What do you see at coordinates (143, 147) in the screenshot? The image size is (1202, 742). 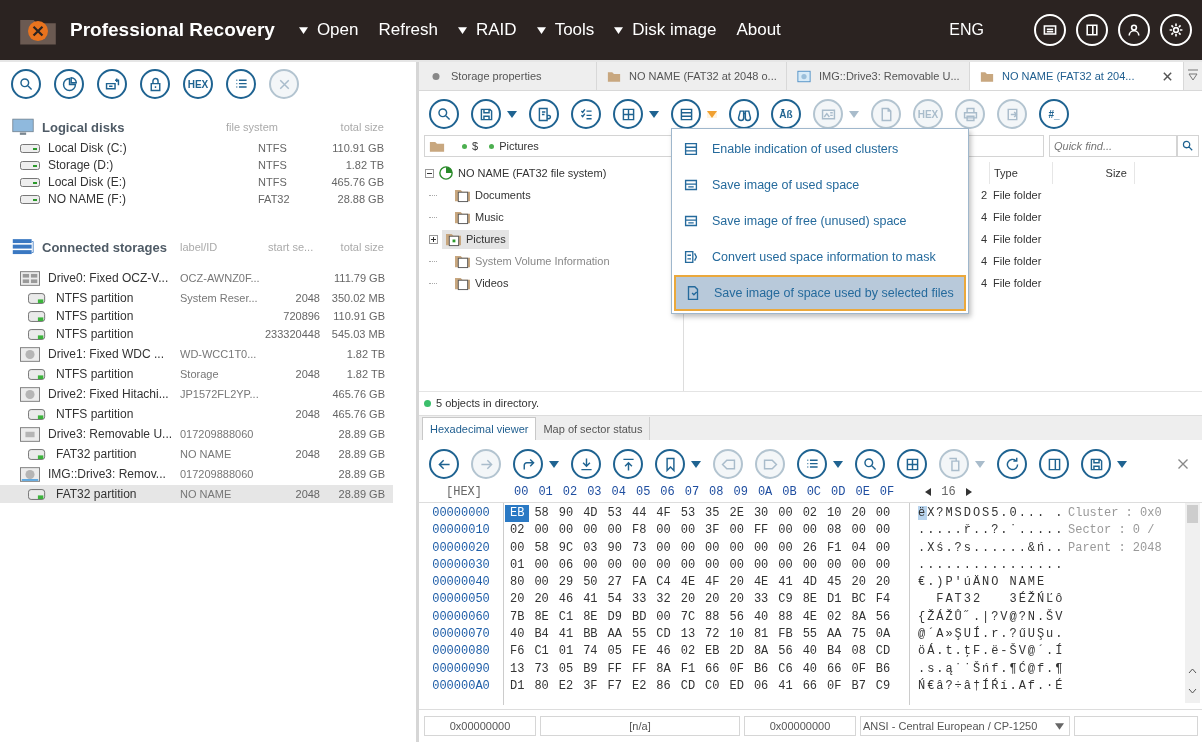 I see `disk-name: Local Disk (C:)` at bounding box center [143, 147].